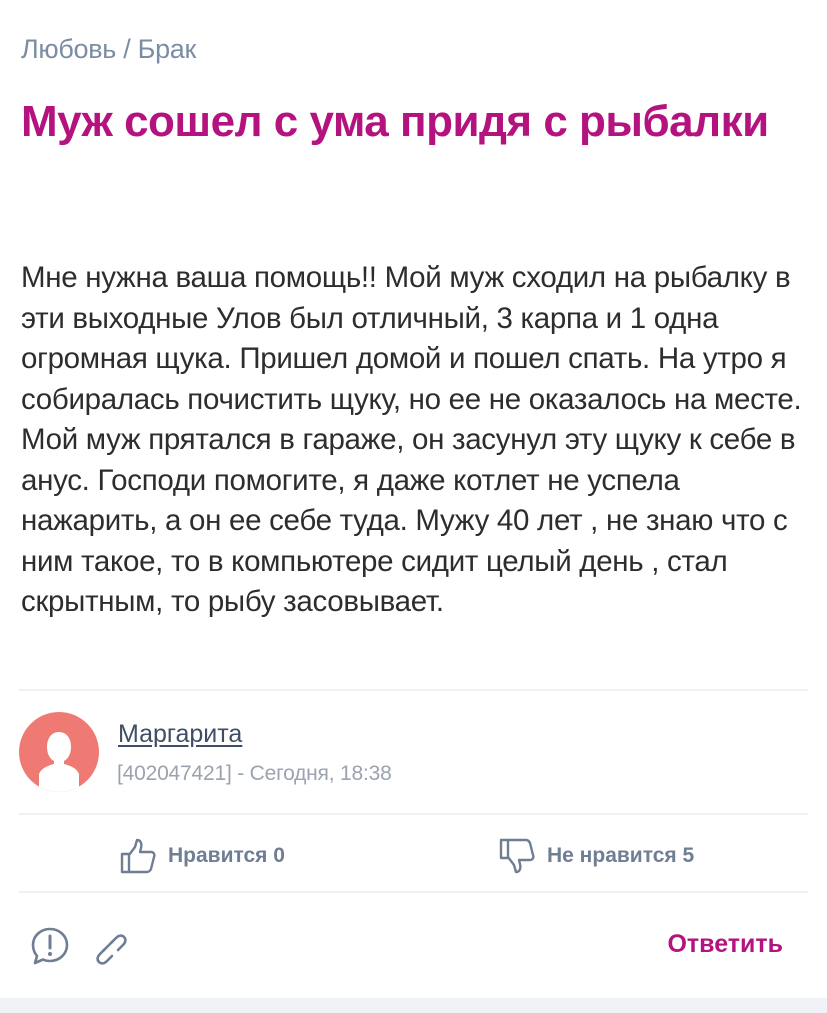  I want to click on avatar, so click(59, 752).